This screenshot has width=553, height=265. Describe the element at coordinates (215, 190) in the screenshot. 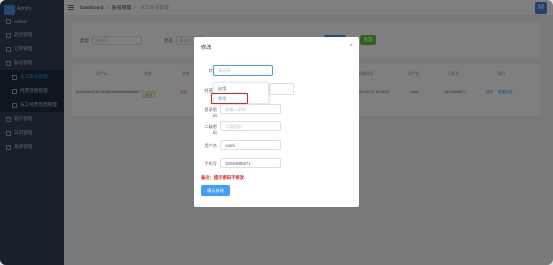

I see `submit-button: 确认修改` at that location.